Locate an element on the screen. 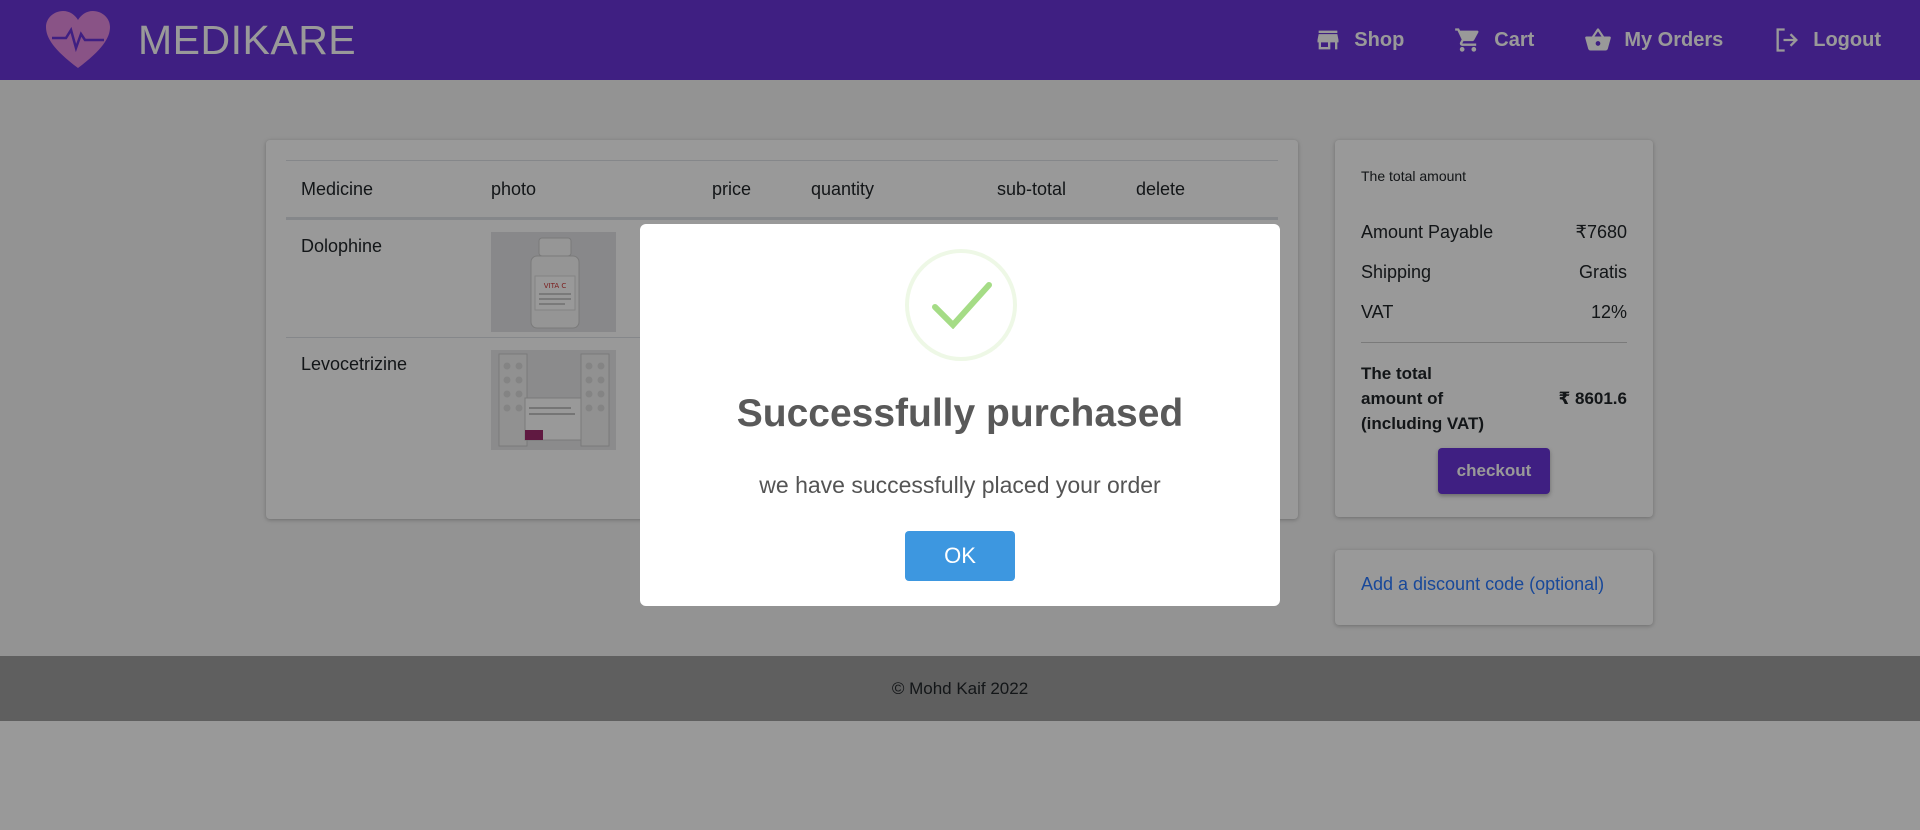 The image size is (1920, 830). dialog-title: Successfully purchased is located at coordinates (960, 413).